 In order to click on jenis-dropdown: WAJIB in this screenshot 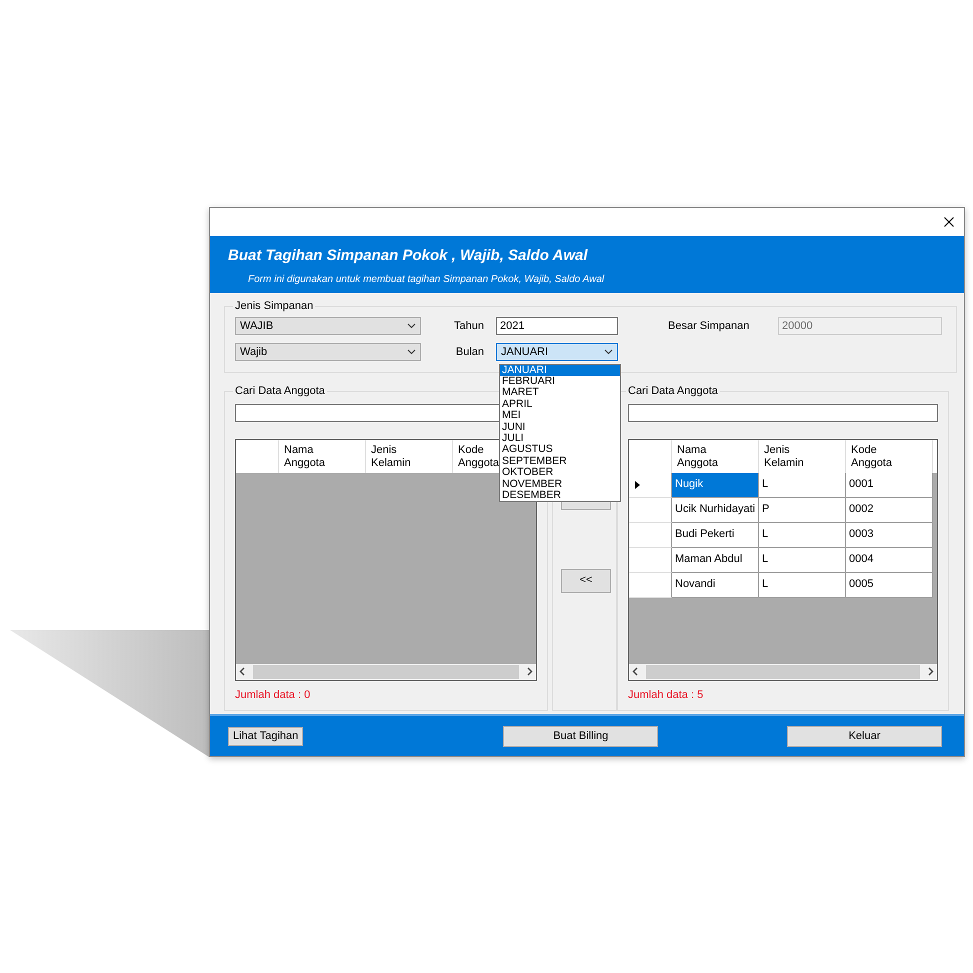, I will do `click(328, 326)`.